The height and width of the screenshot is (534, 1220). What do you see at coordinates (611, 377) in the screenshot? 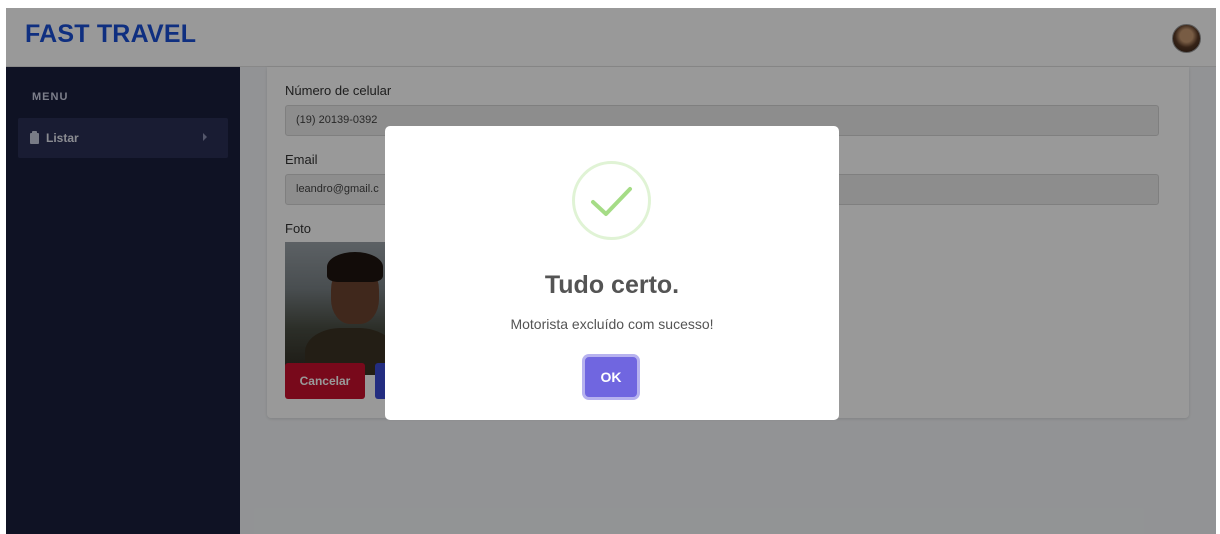
I see `ok-button: OK` at bounding box center [611, 377].